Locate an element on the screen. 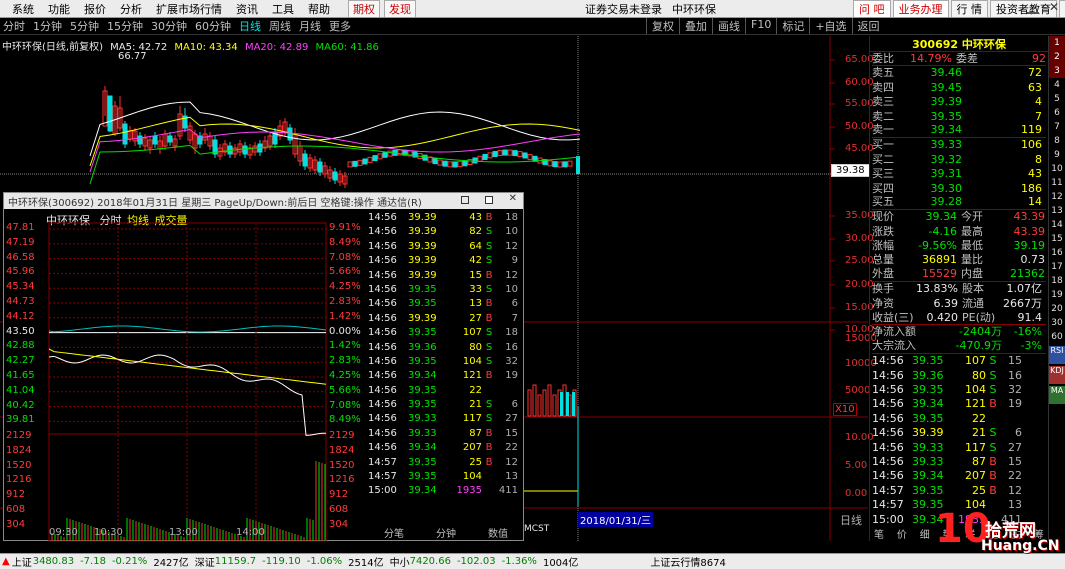 The width and height of the screenshot is (1065, 569). number-tab-11: 11 is located at coordinates (1057, 183).